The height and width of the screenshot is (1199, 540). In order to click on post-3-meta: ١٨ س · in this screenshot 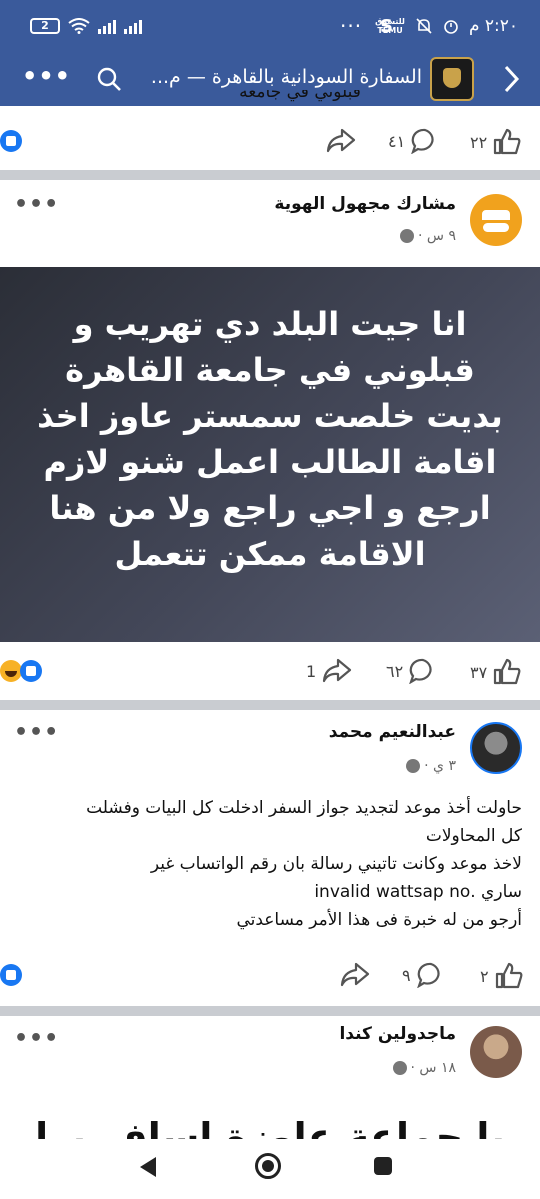, I will do `click(424, 1068)`.